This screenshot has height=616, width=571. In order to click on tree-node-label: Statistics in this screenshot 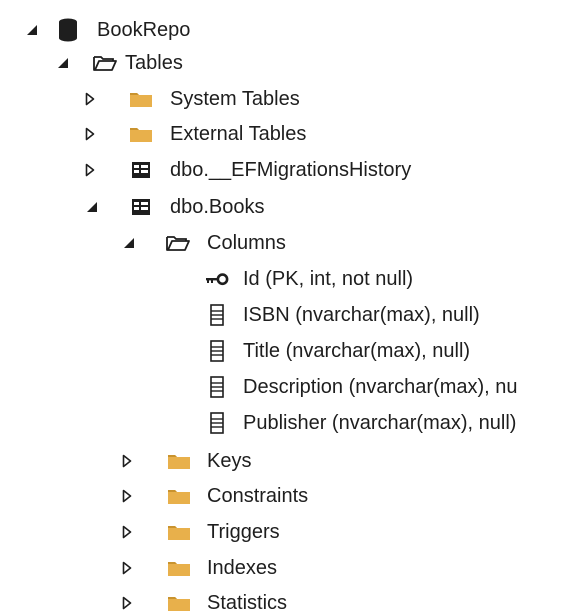, I will do `click(247, 600)`.